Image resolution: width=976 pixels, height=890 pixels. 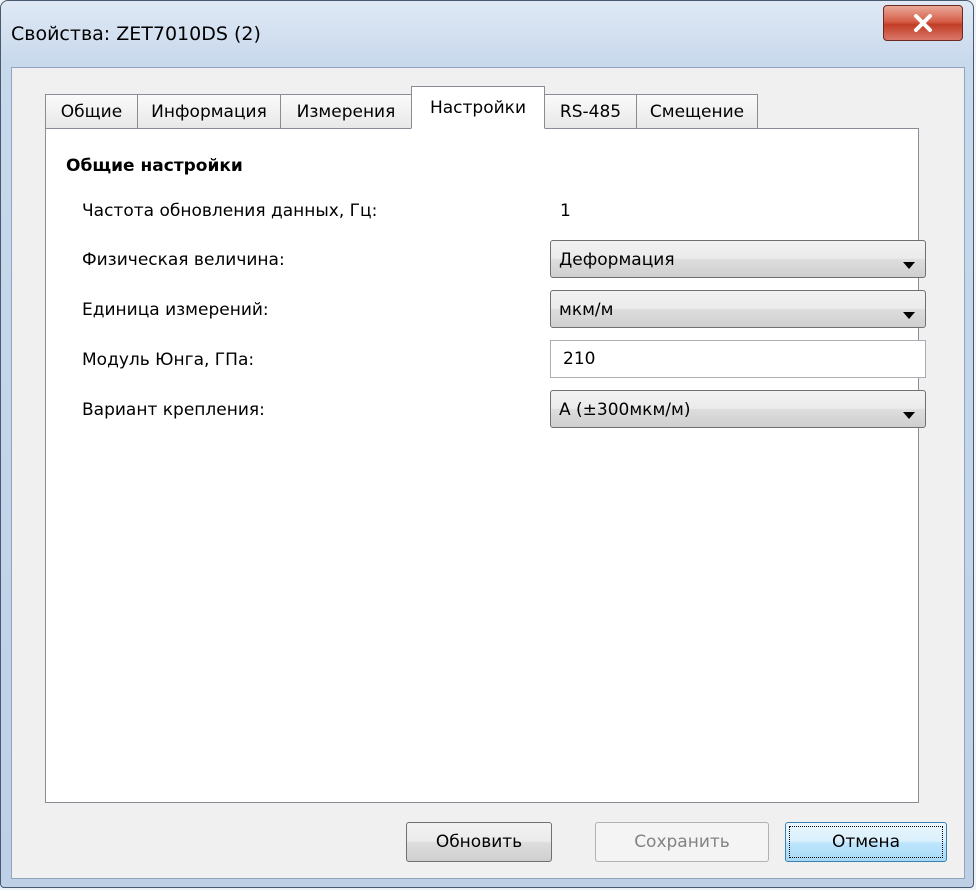 I want to click on tab-measurements: Измерения, so click(x=346, y=111).